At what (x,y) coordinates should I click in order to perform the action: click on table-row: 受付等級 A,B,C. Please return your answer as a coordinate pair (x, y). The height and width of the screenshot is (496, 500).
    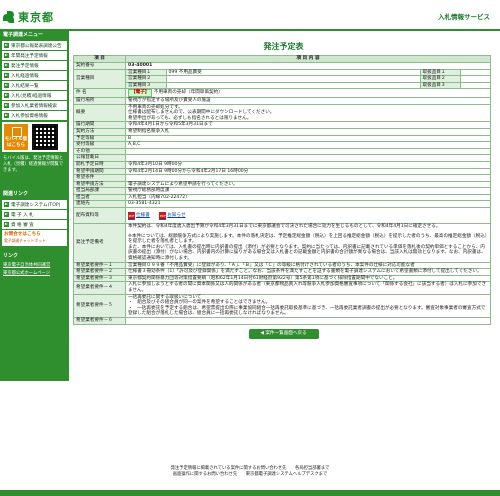
    Looking at the image, I should click on (282, 145).